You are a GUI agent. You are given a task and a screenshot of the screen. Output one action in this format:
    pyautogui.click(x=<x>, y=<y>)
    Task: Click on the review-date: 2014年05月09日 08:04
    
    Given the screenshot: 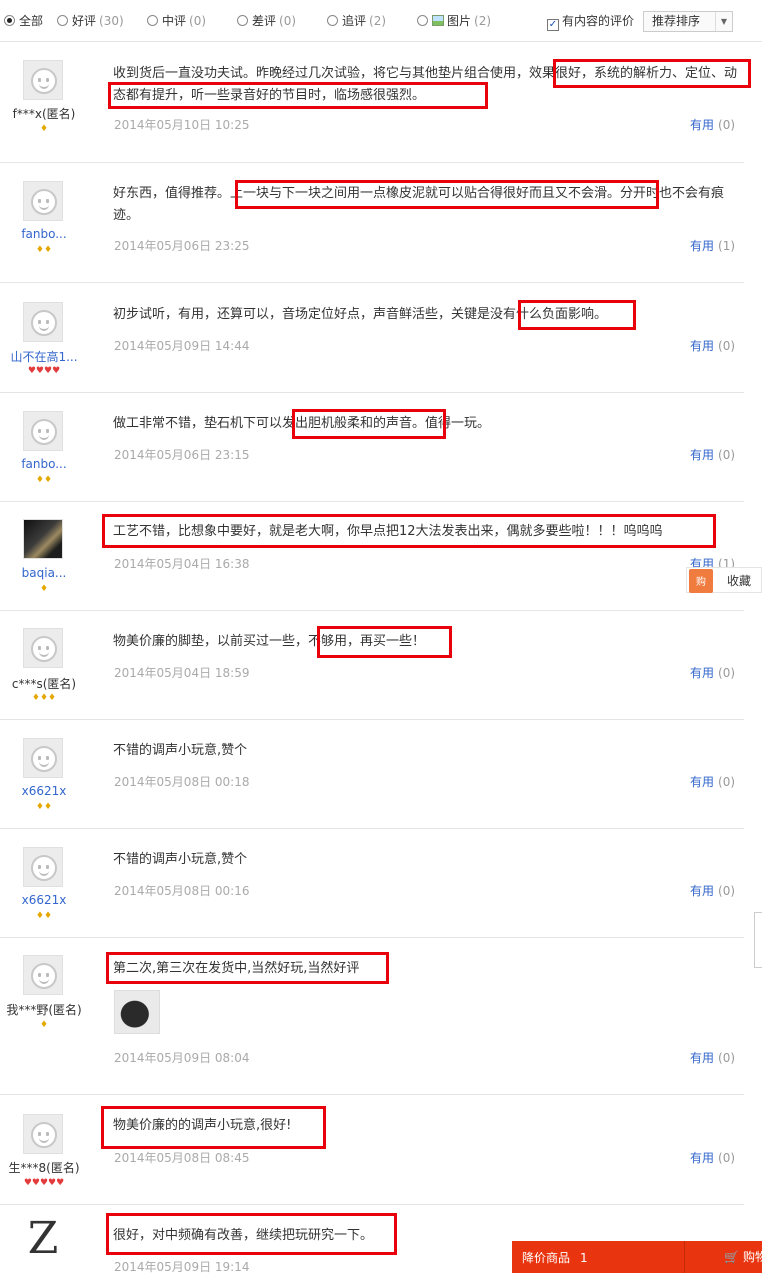 What is the action you would take?
    pyautogui.click(x=182, y=1058)
    